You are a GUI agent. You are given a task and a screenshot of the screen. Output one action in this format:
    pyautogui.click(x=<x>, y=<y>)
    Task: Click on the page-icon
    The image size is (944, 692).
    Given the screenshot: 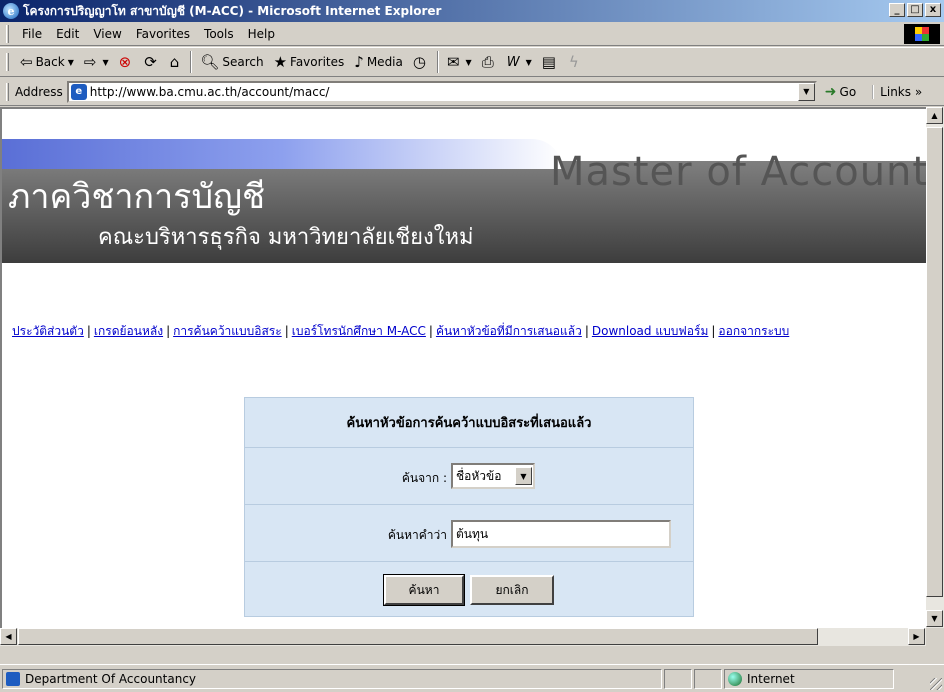 What is the action you would take?
    pyautogui.click(x=13, y=678)
    